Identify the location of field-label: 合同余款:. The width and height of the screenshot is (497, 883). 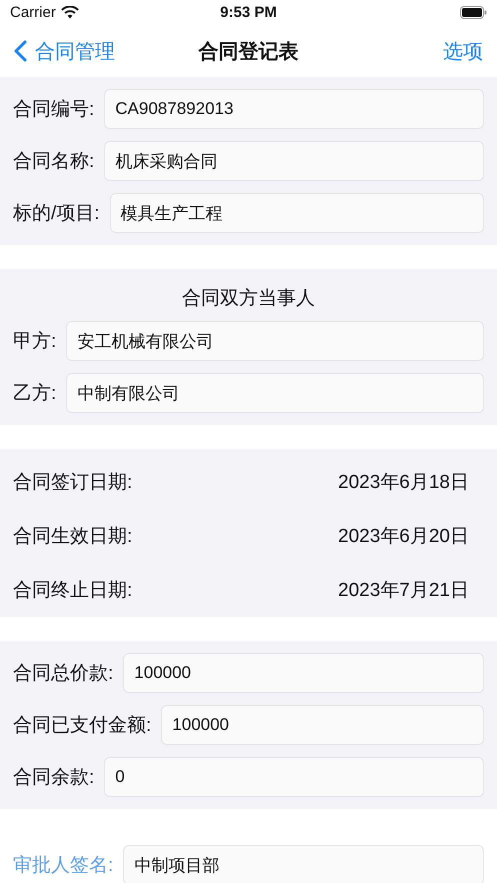
(53, 778).